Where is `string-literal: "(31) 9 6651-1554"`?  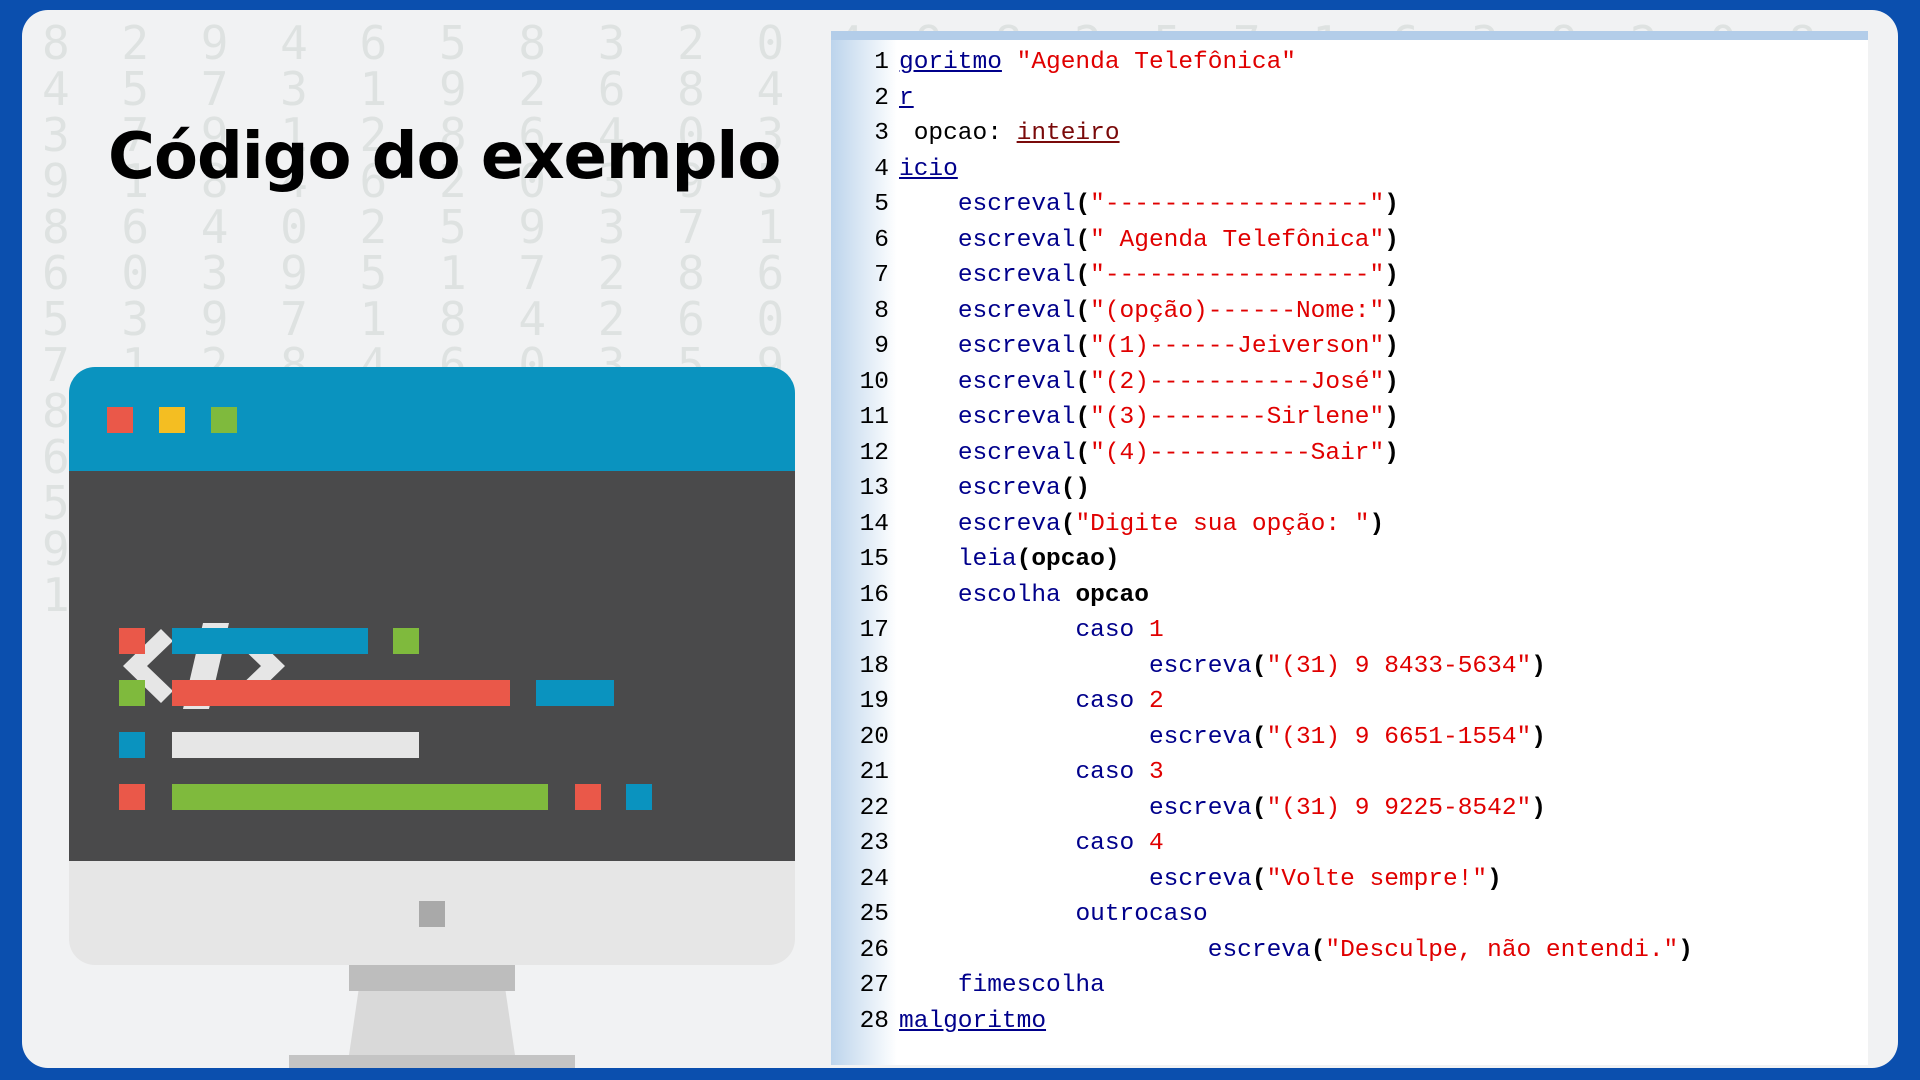
string-literal: "(31) 9 6651-1554" is located at coordinates (1399, 737).